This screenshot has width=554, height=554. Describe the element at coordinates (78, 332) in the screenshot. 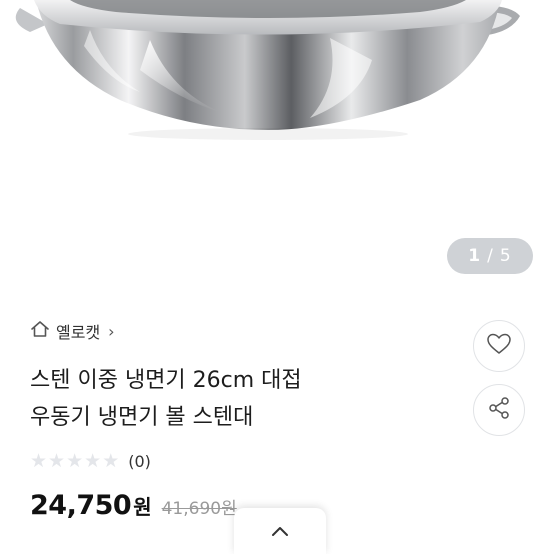

I see `store-name: 옐로캣` at that location.